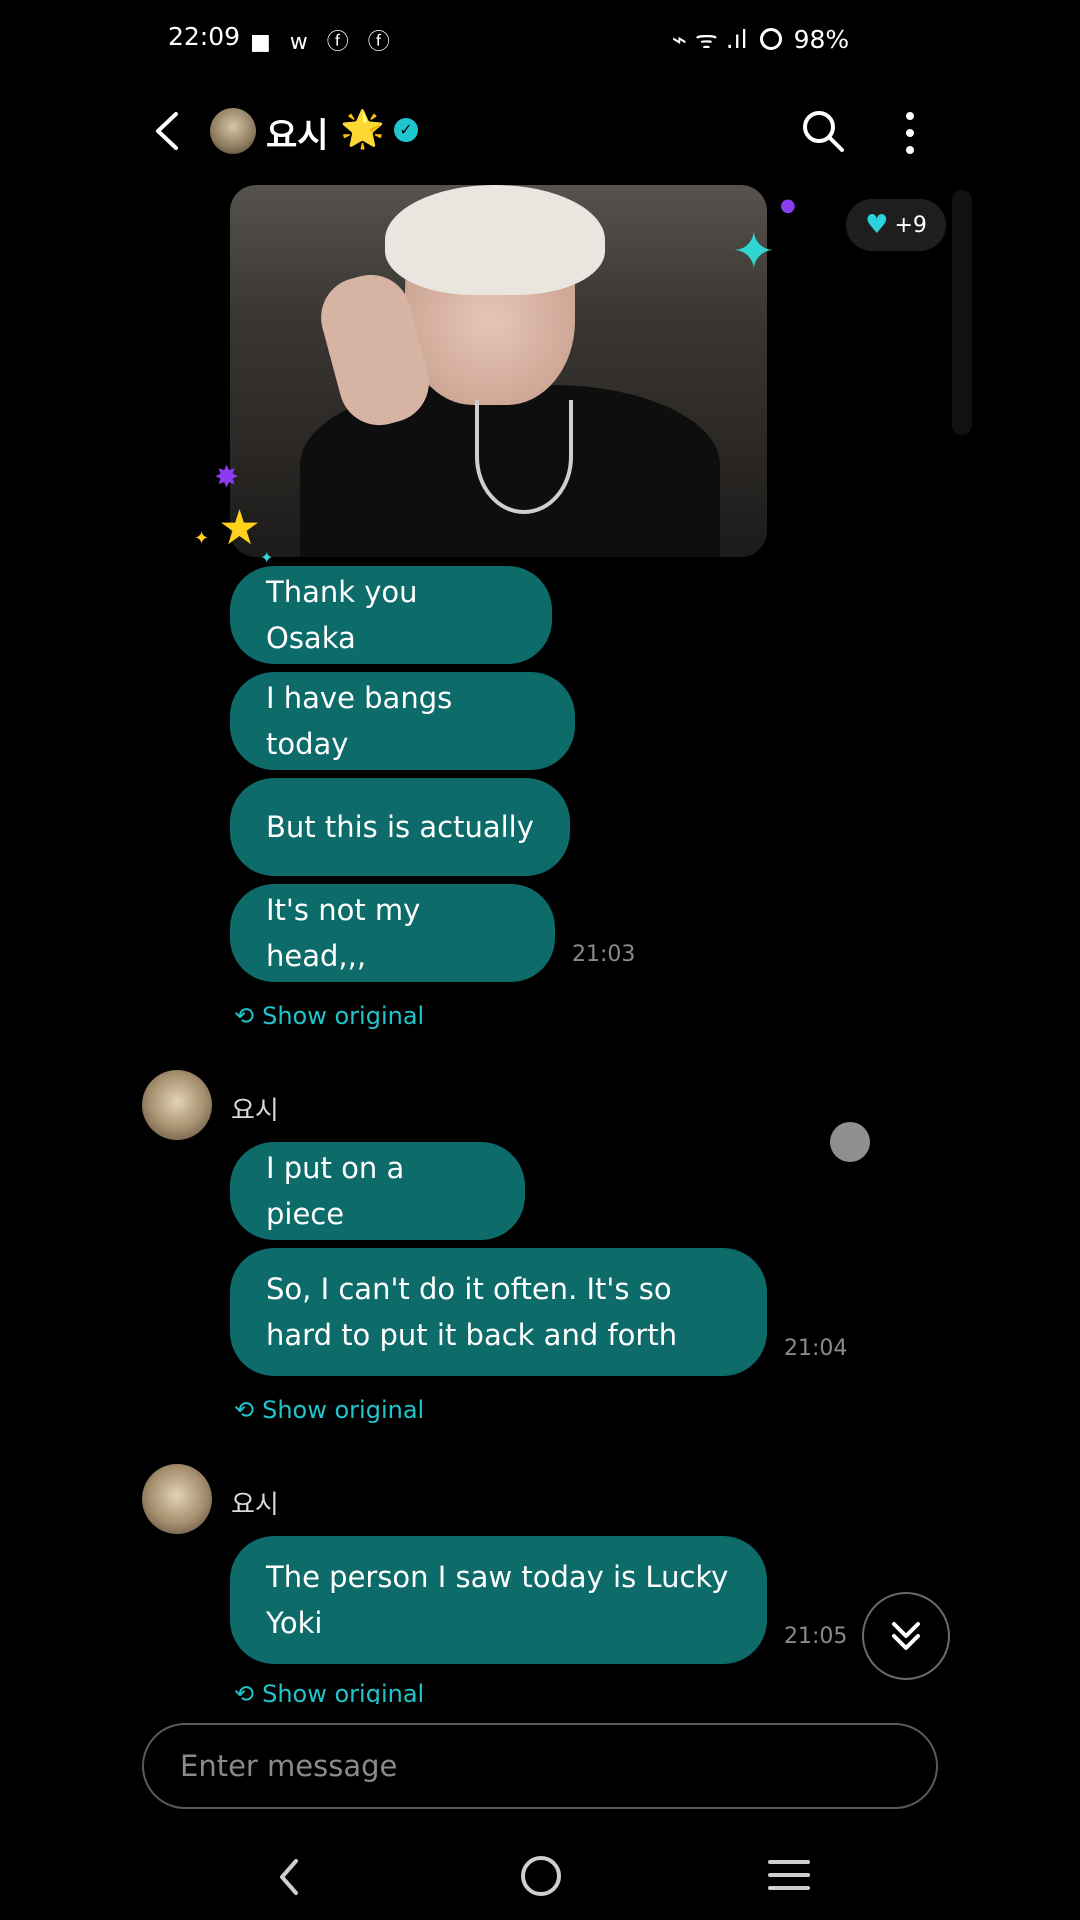 This screenshot has height=1920, width=1080. What do you see at coordinates (400, 827) in the screenshot?
I see `message-bubble: But this is actually` at bounding box center [400, 827].